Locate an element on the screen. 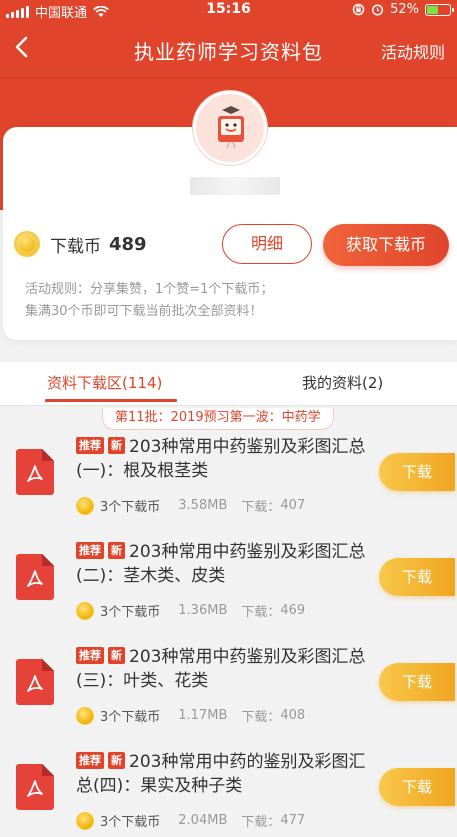  status-right: 52% is located at coordinates (403, 9).